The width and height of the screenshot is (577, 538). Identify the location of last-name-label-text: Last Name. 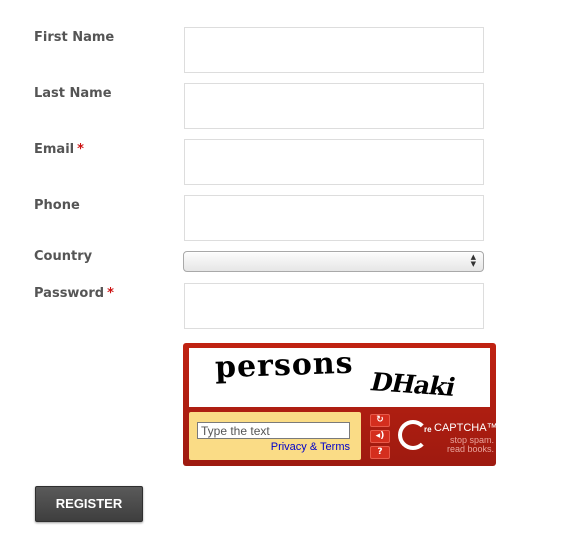
(73, 93).